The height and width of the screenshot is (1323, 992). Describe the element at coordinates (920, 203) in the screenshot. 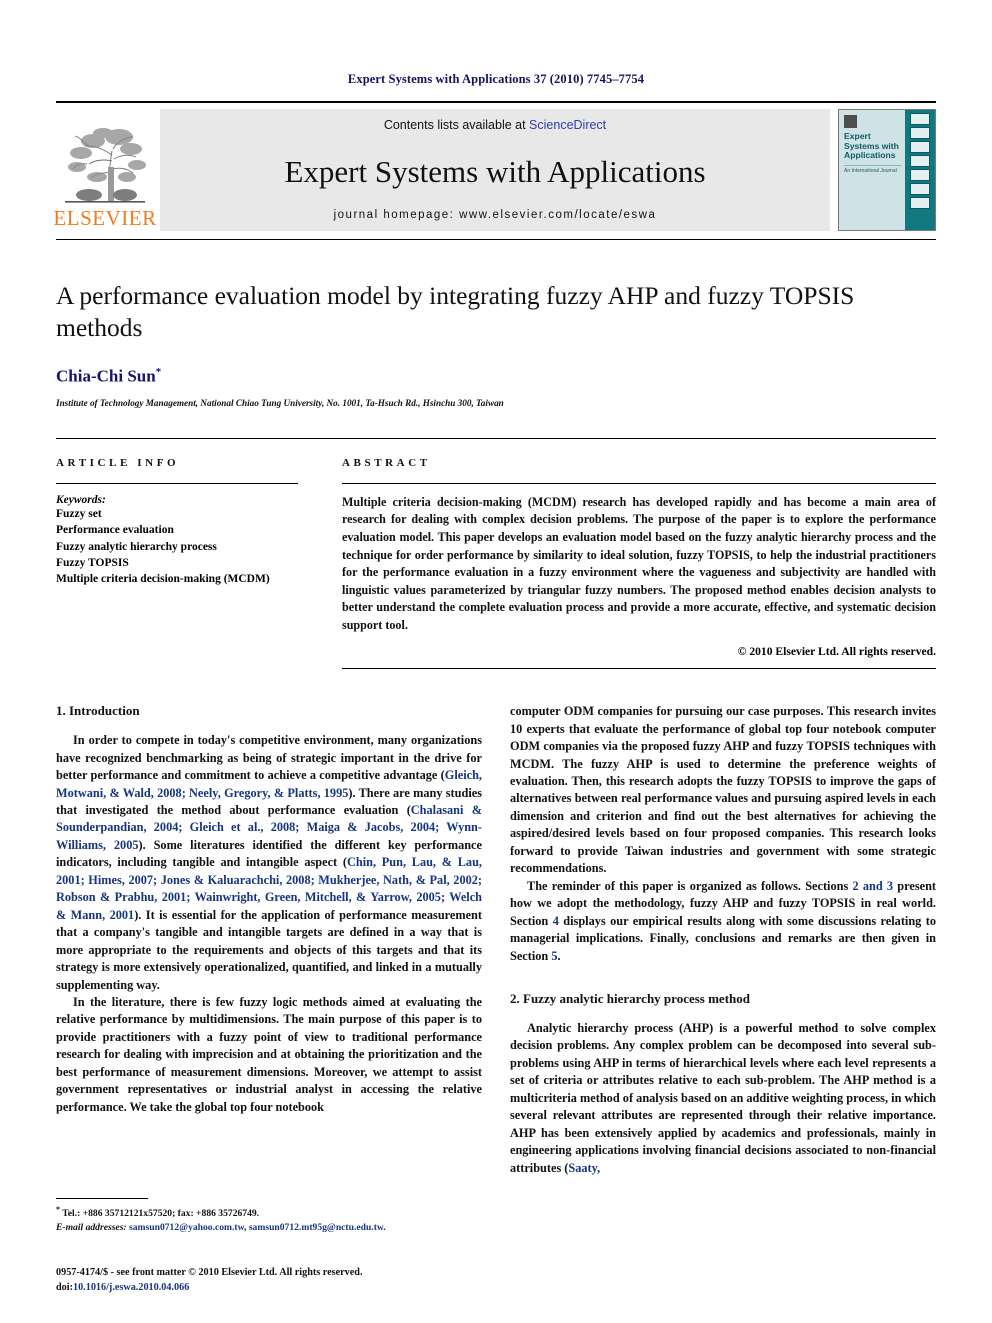

I see `cover-instrument-icon` at that location.